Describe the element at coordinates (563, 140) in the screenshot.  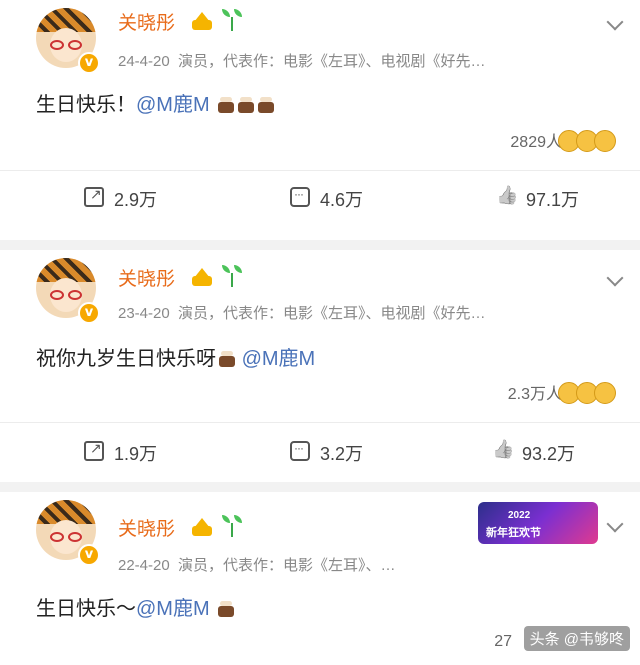
I see `reactions-summary: 2829人` at that location.